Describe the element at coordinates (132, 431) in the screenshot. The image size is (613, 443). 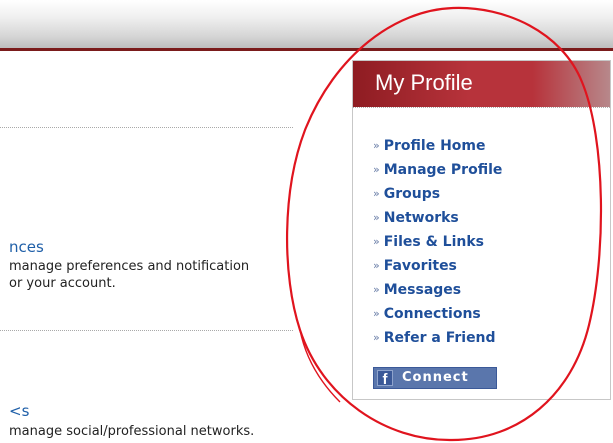
I see `section-description-line: manage social/professional networks.` at that location.